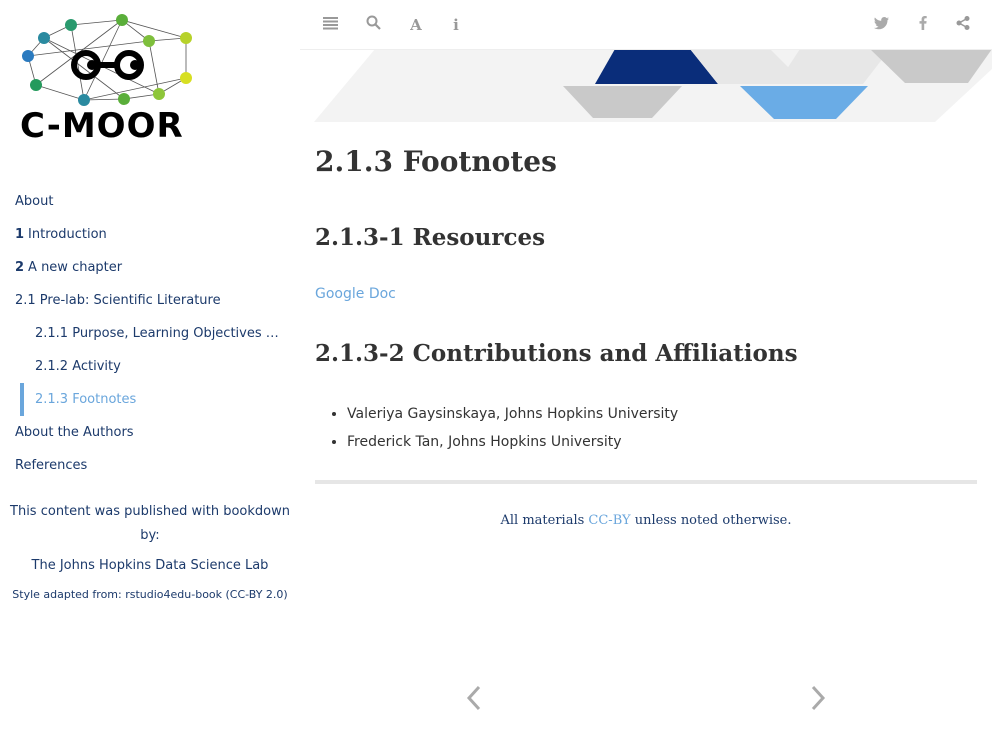 The width and height of the screenshot is (992, 744). What do you see at coordinates (436, 161) in the screenshot?
I see `page-title: 2.1.3 Footnotes` at bounding box center [436, 161].